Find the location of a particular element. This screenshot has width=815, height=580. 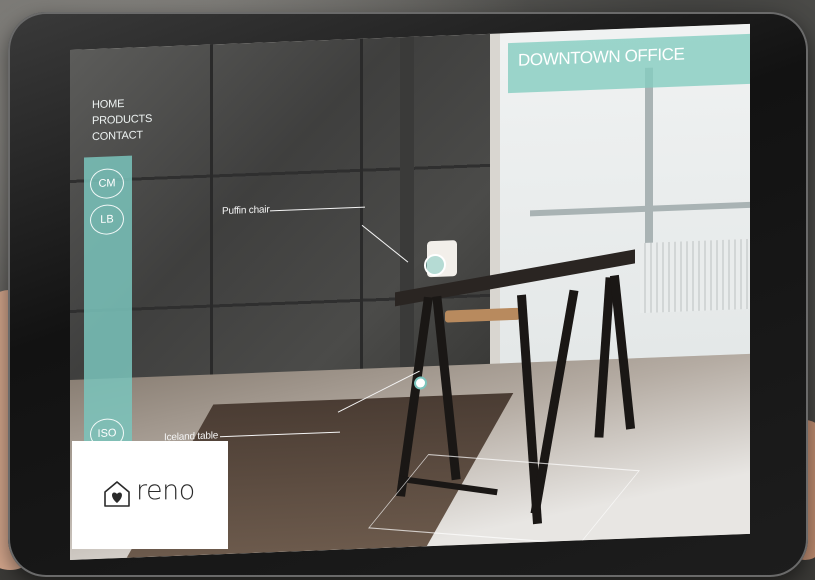

nav-products: PRODUCTS is located at coordinates (122, 120).